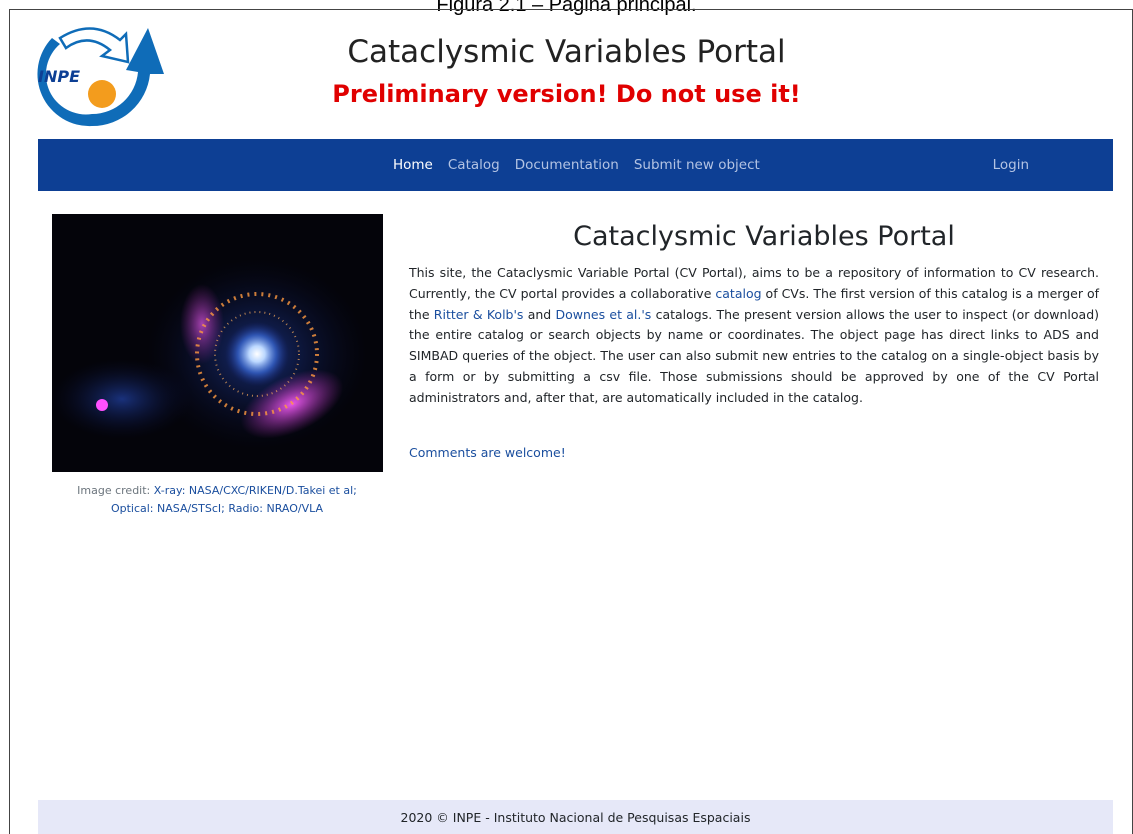 Image resolution: width=1133 pixels, height=834 pixels. I want to click on ritter-kolb-link: Ritter & Kolb's, so click(479, 314).